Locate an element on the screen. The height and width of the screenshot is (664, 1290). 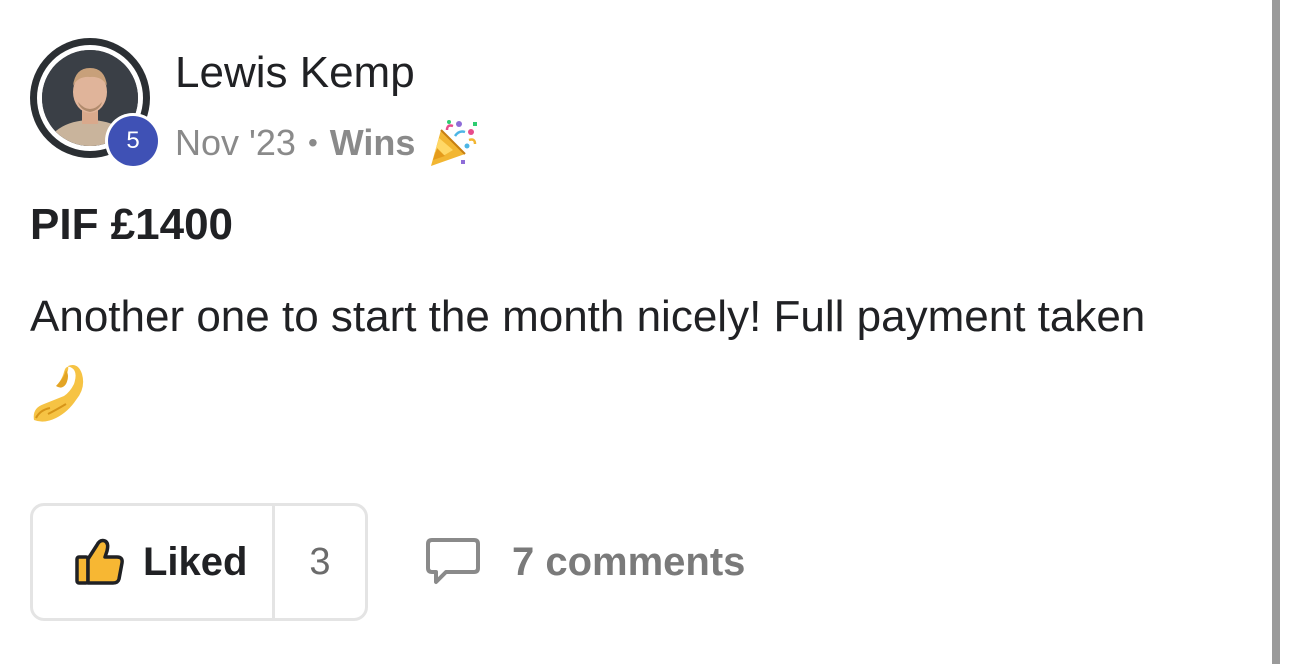
like-button: Liked is located at coordinates (154, 562).